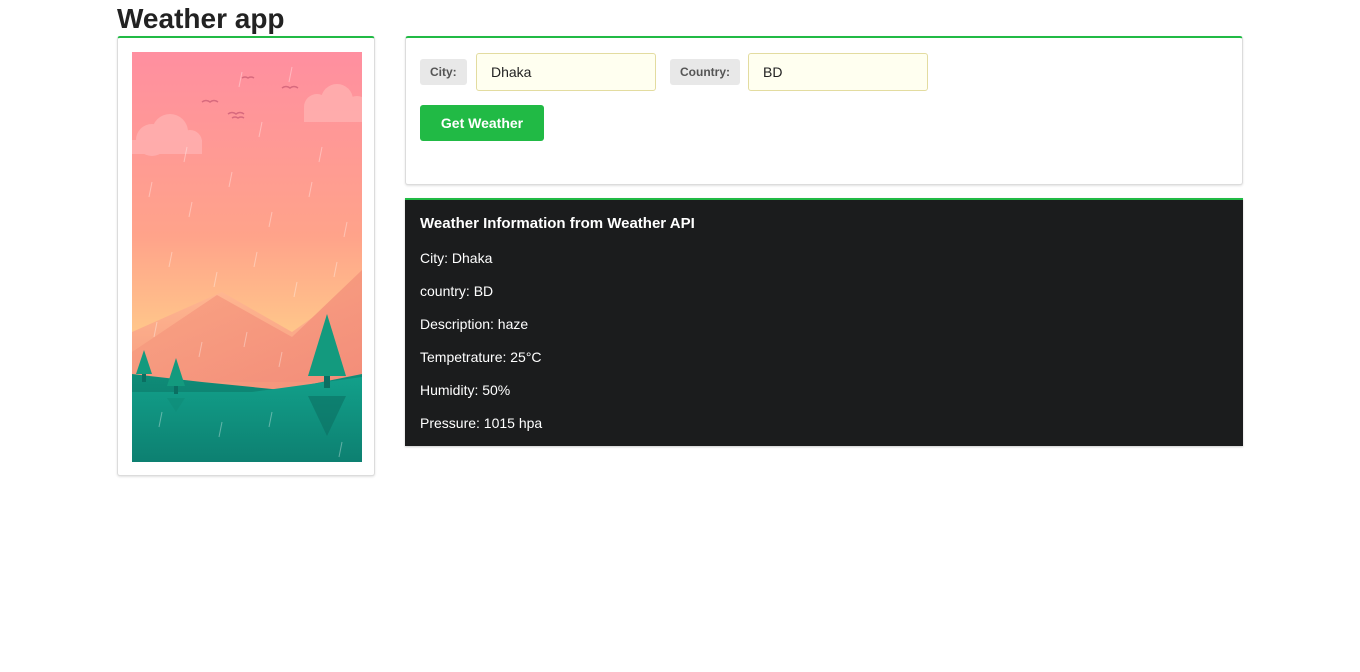 This screenshot has height=672, width=1360. What do you see at coordinates (482, 123) in the screenshot?
I see `get-weather-button: Get Weather` at bounding box center [482, 123].